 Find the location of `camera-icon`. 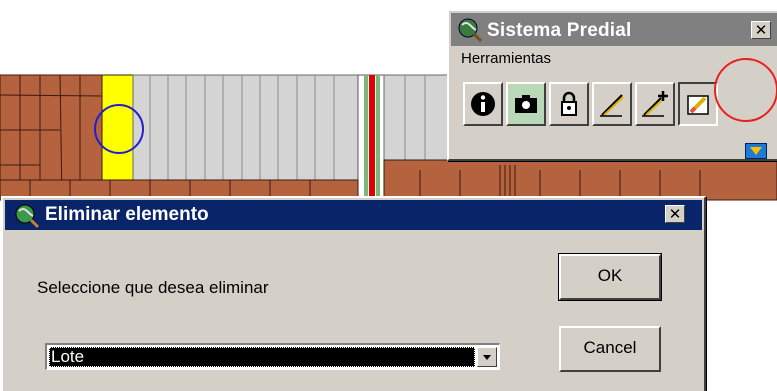

camera-icon is located at coordinates (526, 104).